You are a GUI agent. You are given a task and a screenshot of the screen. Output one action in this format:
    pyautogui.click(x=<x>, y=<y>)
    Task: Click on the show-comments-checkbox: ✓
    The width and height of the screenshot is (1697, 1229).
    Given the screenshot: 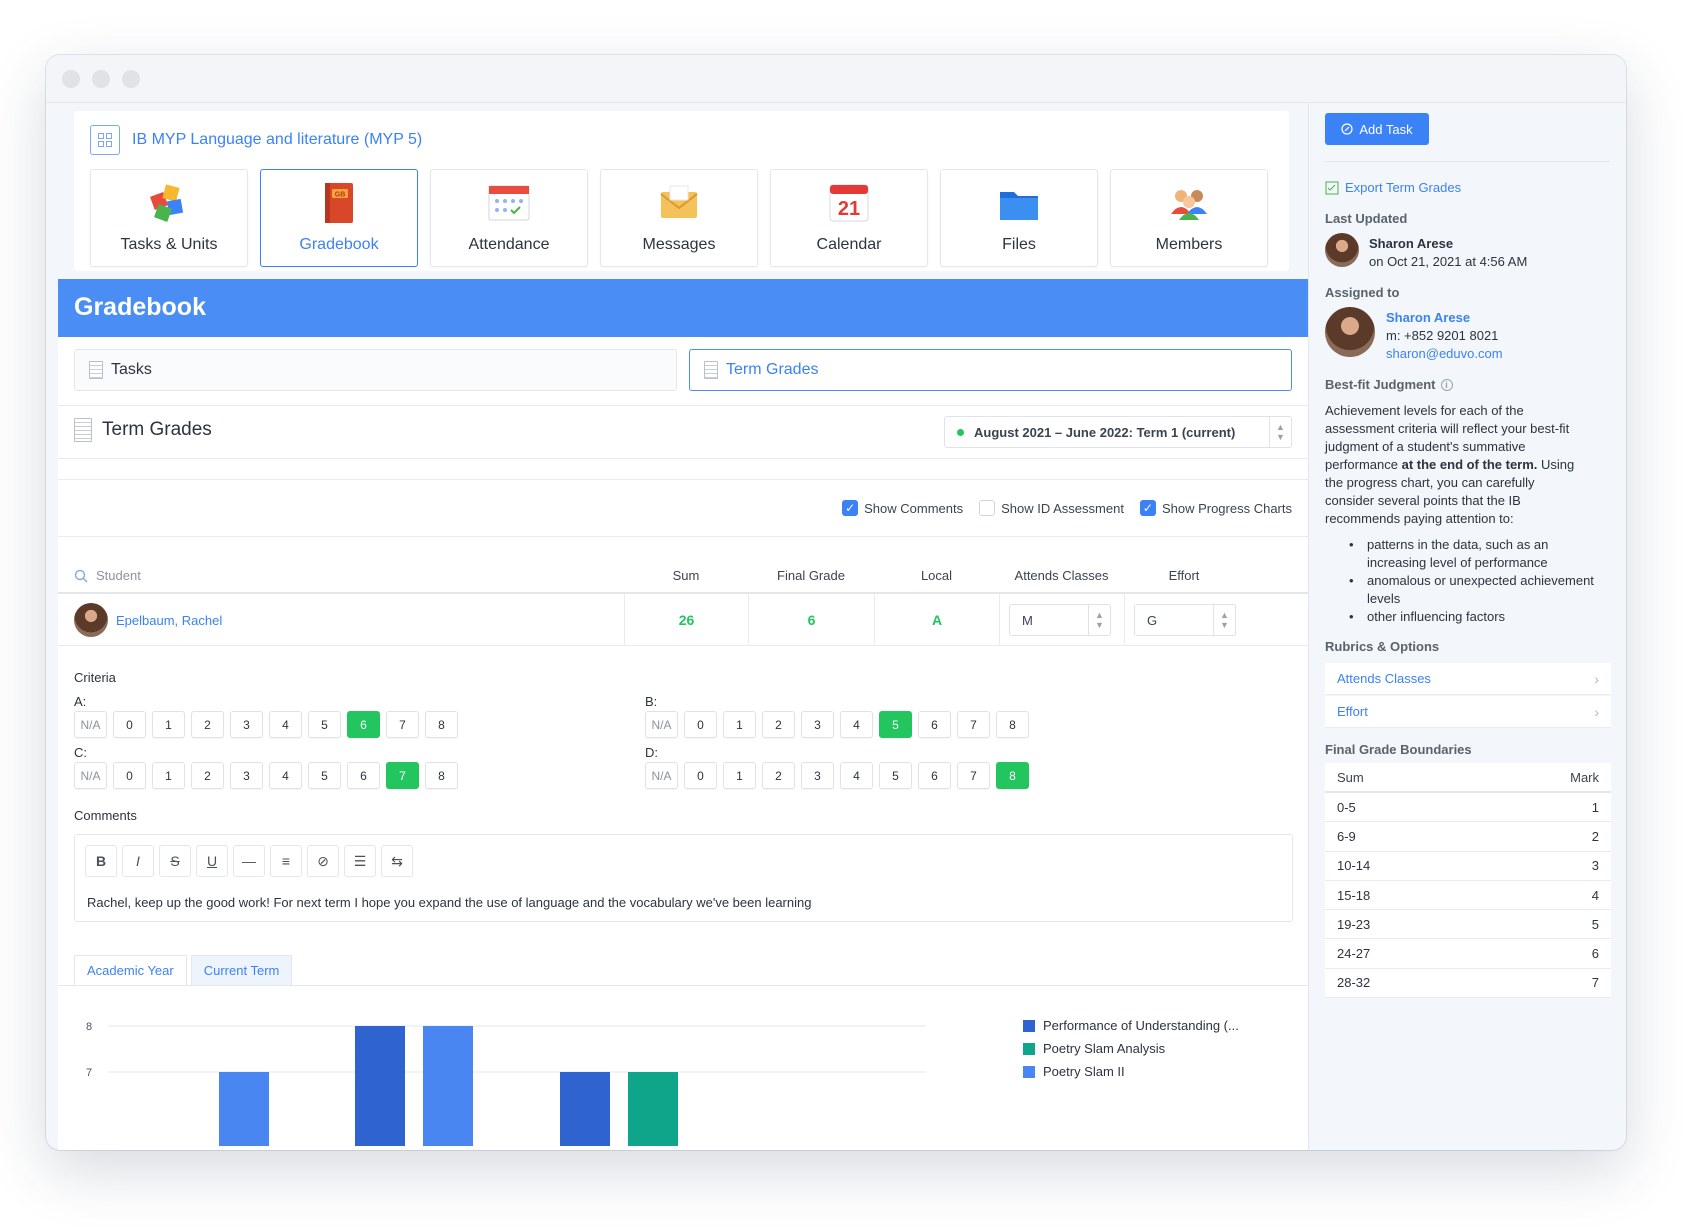 What is the action you would take?
    pyautogui.click(x=850, y=508)
    